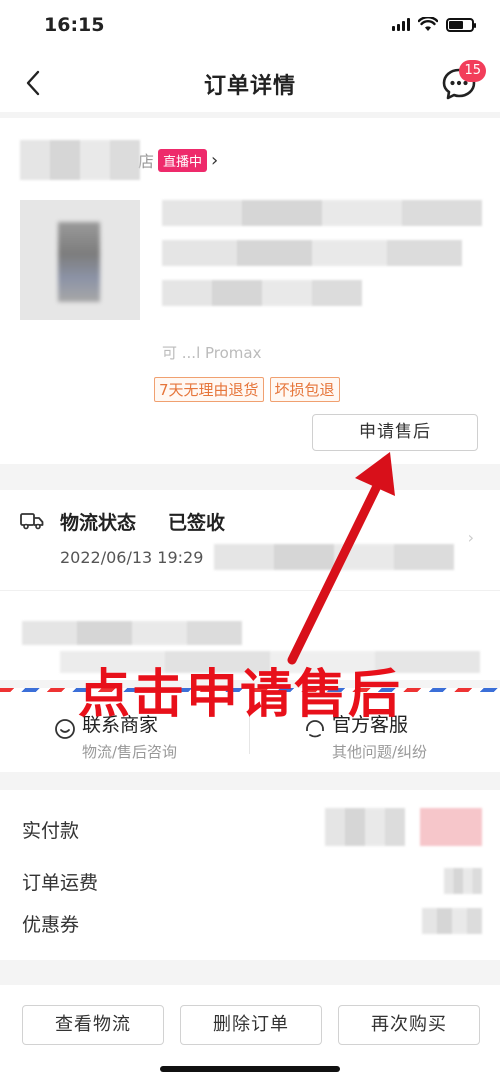  I want to click on paid-amount-redacted, so click(365, 827).